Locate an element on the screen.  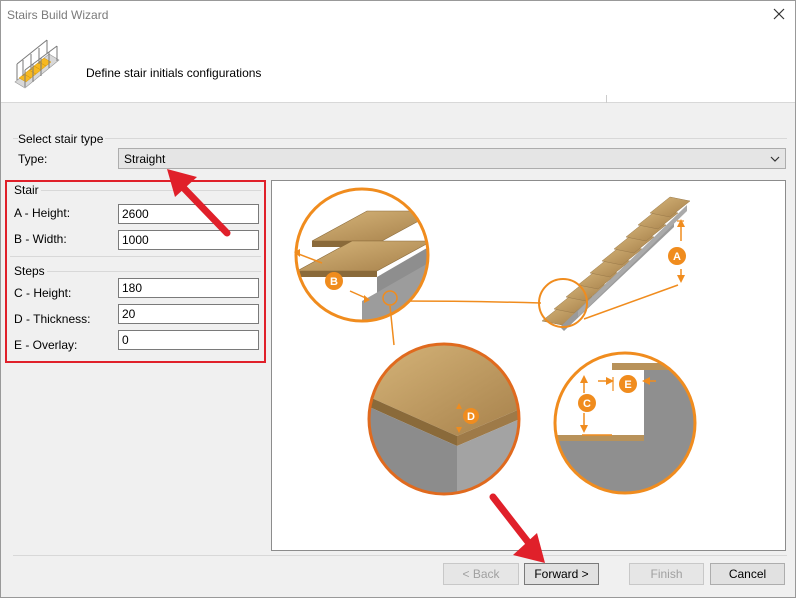
stair-height-label: A - Height: is located at coordinates (42, 213).